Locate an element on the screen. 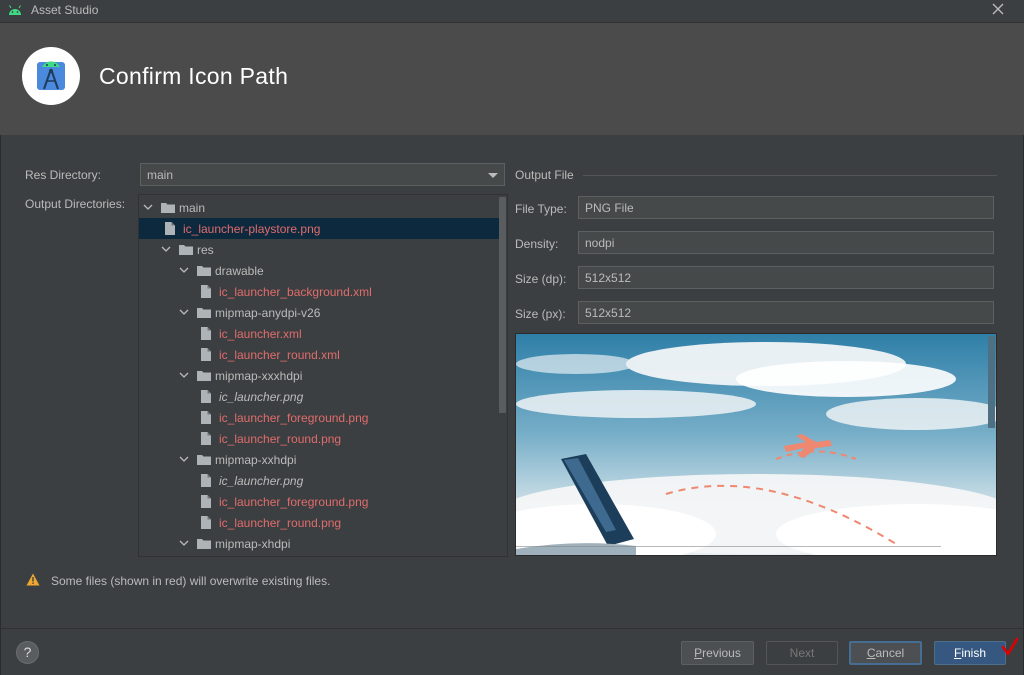 The height and width of the screenshot is (675, 1024). tree-file-row: ic_launcher_background.xml is located at coordinates (319, 291).